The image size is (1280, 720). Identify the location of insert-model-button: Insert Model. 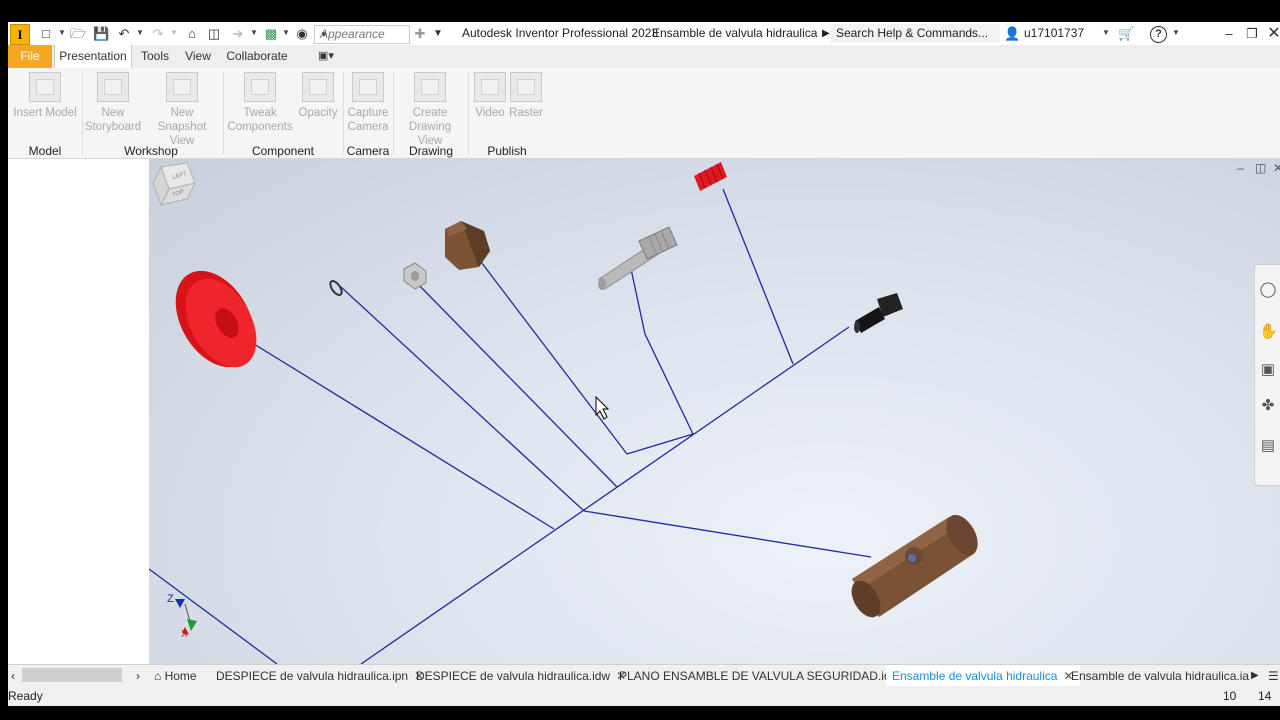
(45, 96).